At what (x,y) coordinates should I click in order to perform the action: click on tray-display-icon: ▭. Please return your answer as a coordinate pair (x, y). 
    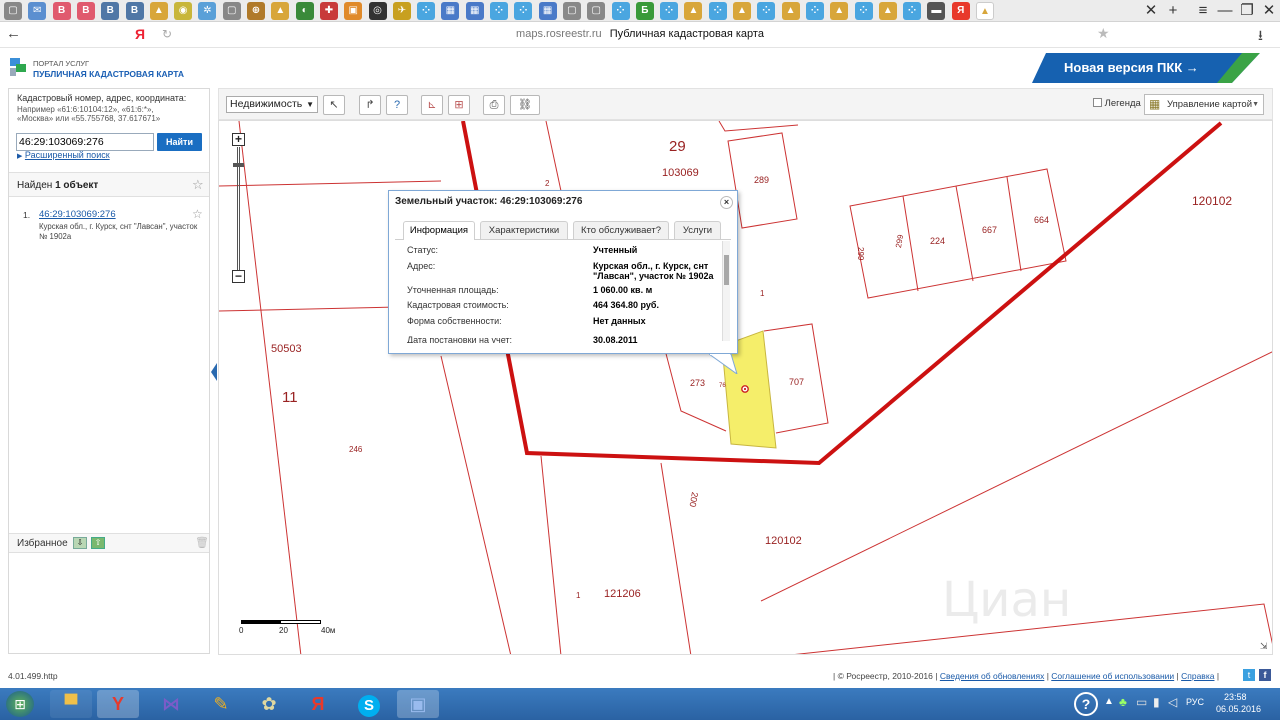
    Looking at the image, I should click on (1141, 702).